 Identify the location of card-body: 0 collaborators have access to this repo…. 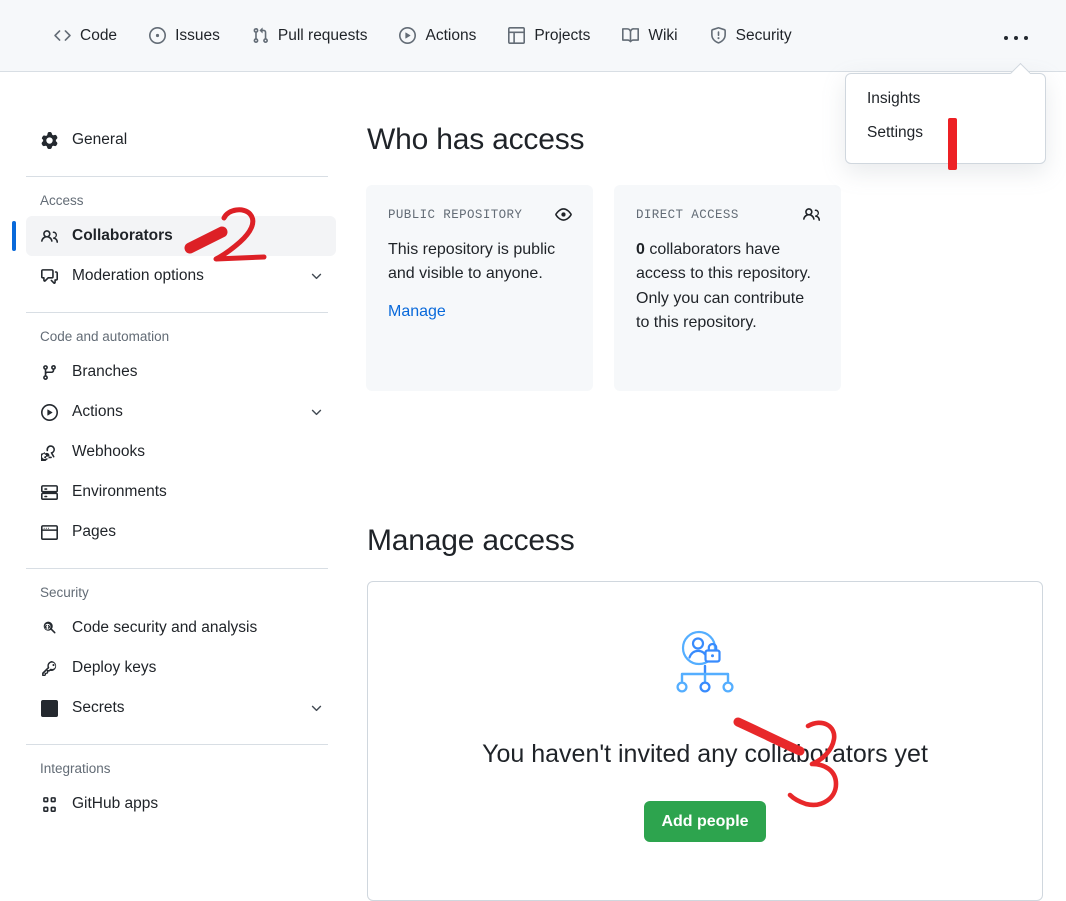
(728, 287).